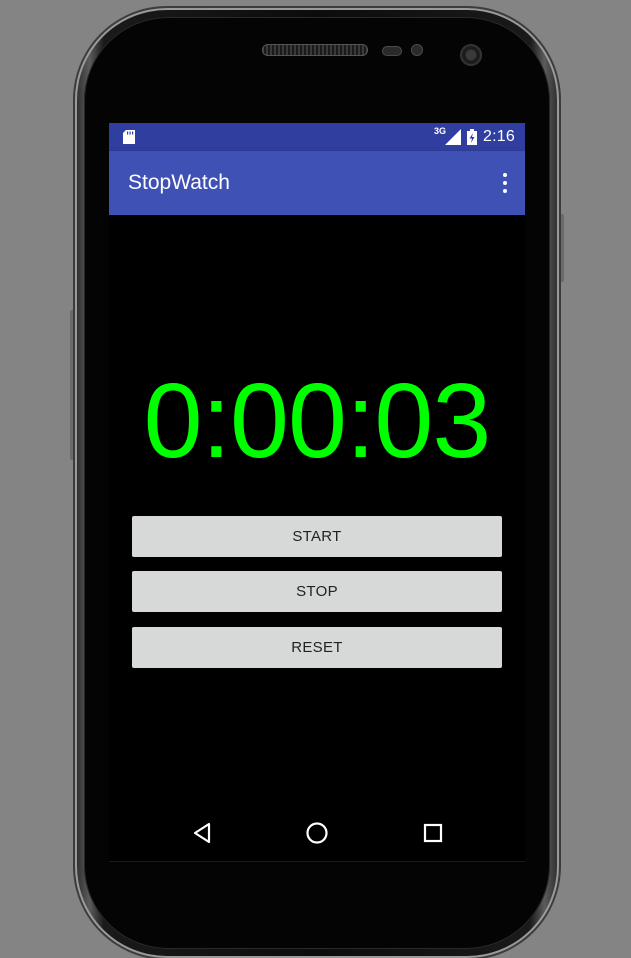 The image size is (631, 958). What do you see at coordinates (317, 647) in the screenshot?
I see `reset-button: RESET` at bounding box center [317, 647].